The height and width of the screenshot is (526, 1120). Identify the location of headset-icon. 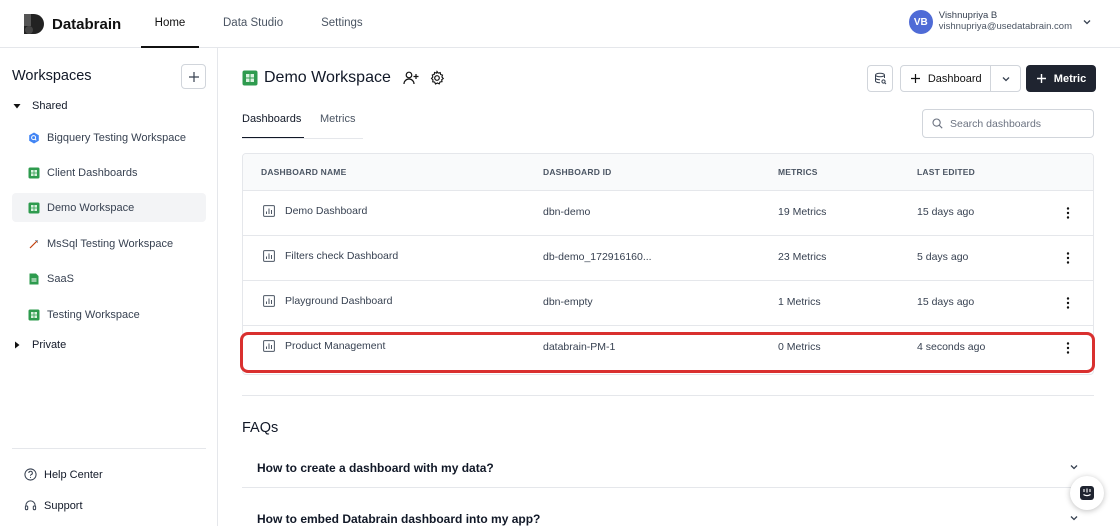
(30, 505).